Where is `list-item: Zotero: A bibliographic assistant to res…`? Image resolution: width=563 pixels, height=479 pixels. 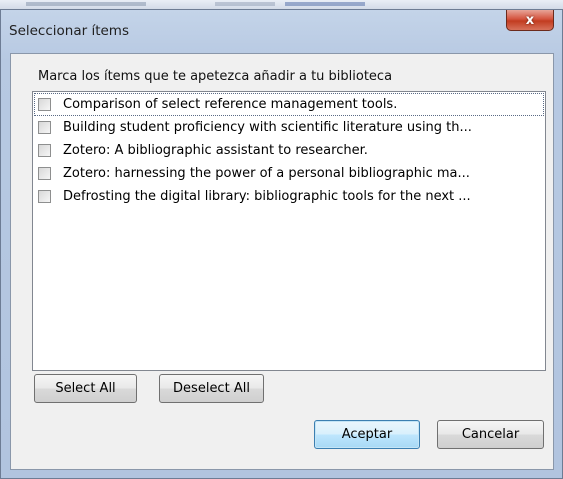
list-item: Zotero: A bibliographic assistant to res… is located at coordinates (289, 150).